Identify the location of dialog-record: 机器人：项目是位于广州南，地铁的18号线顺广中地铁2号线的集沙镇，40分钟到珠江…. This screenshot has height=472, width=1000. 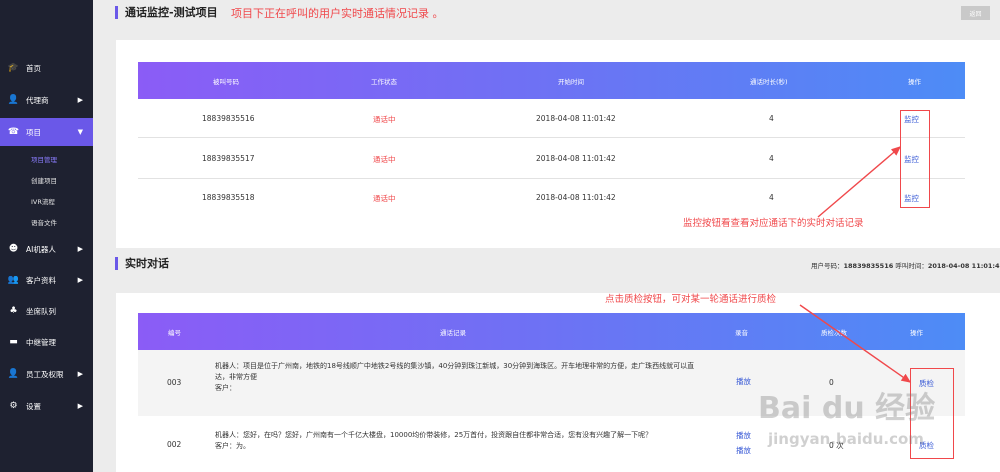
(455, 377).